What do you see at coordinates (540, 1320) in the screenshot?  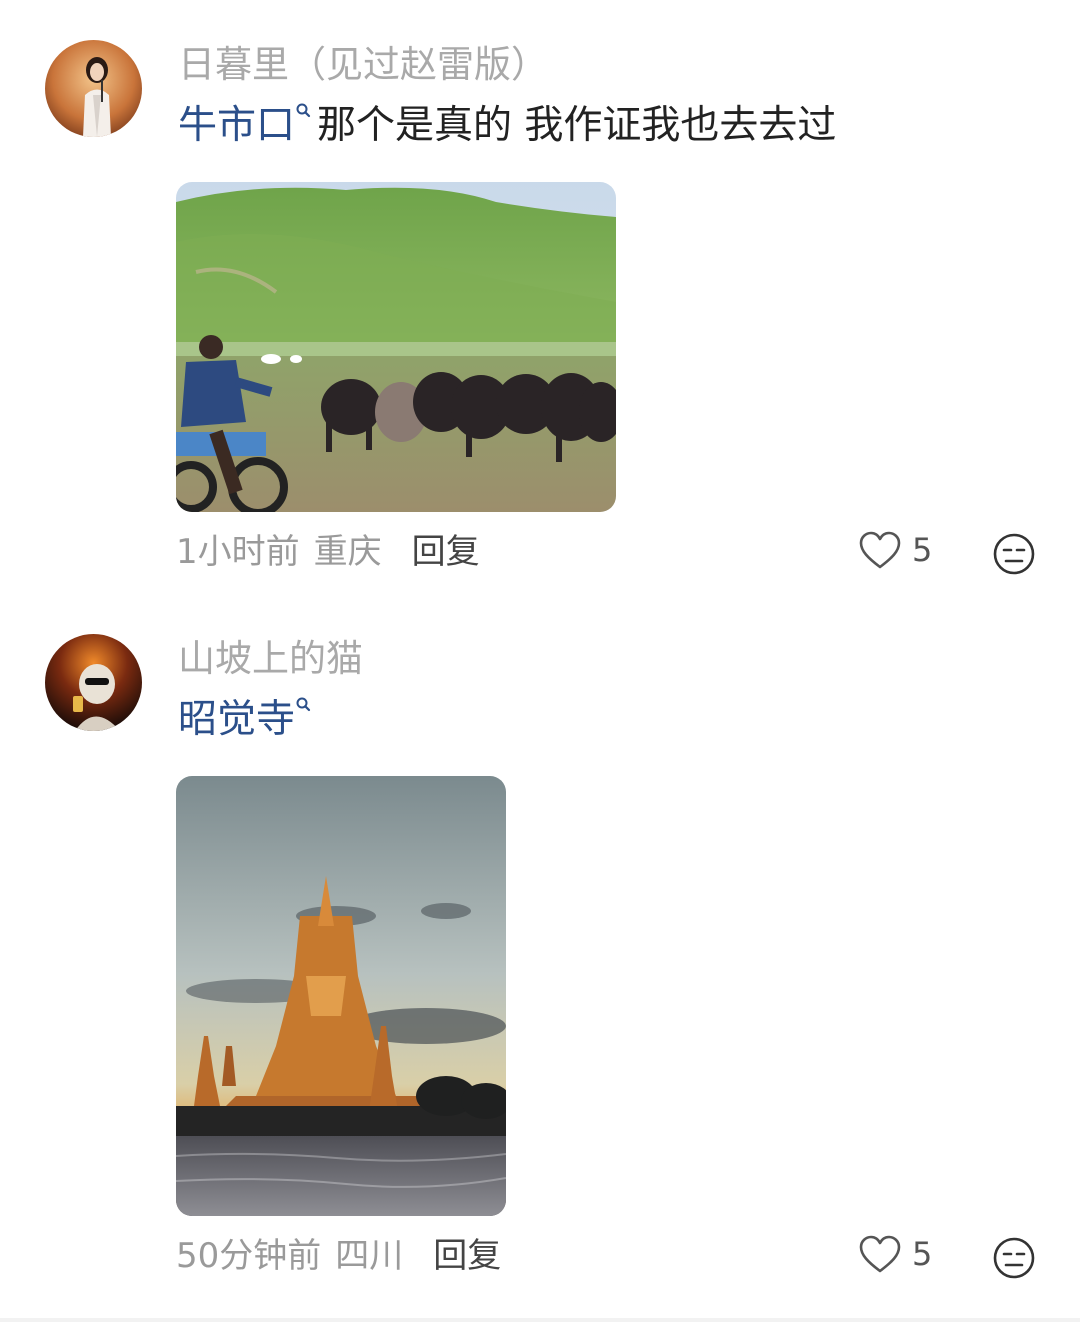 I see `divider` at bounding box center [540, 1320].